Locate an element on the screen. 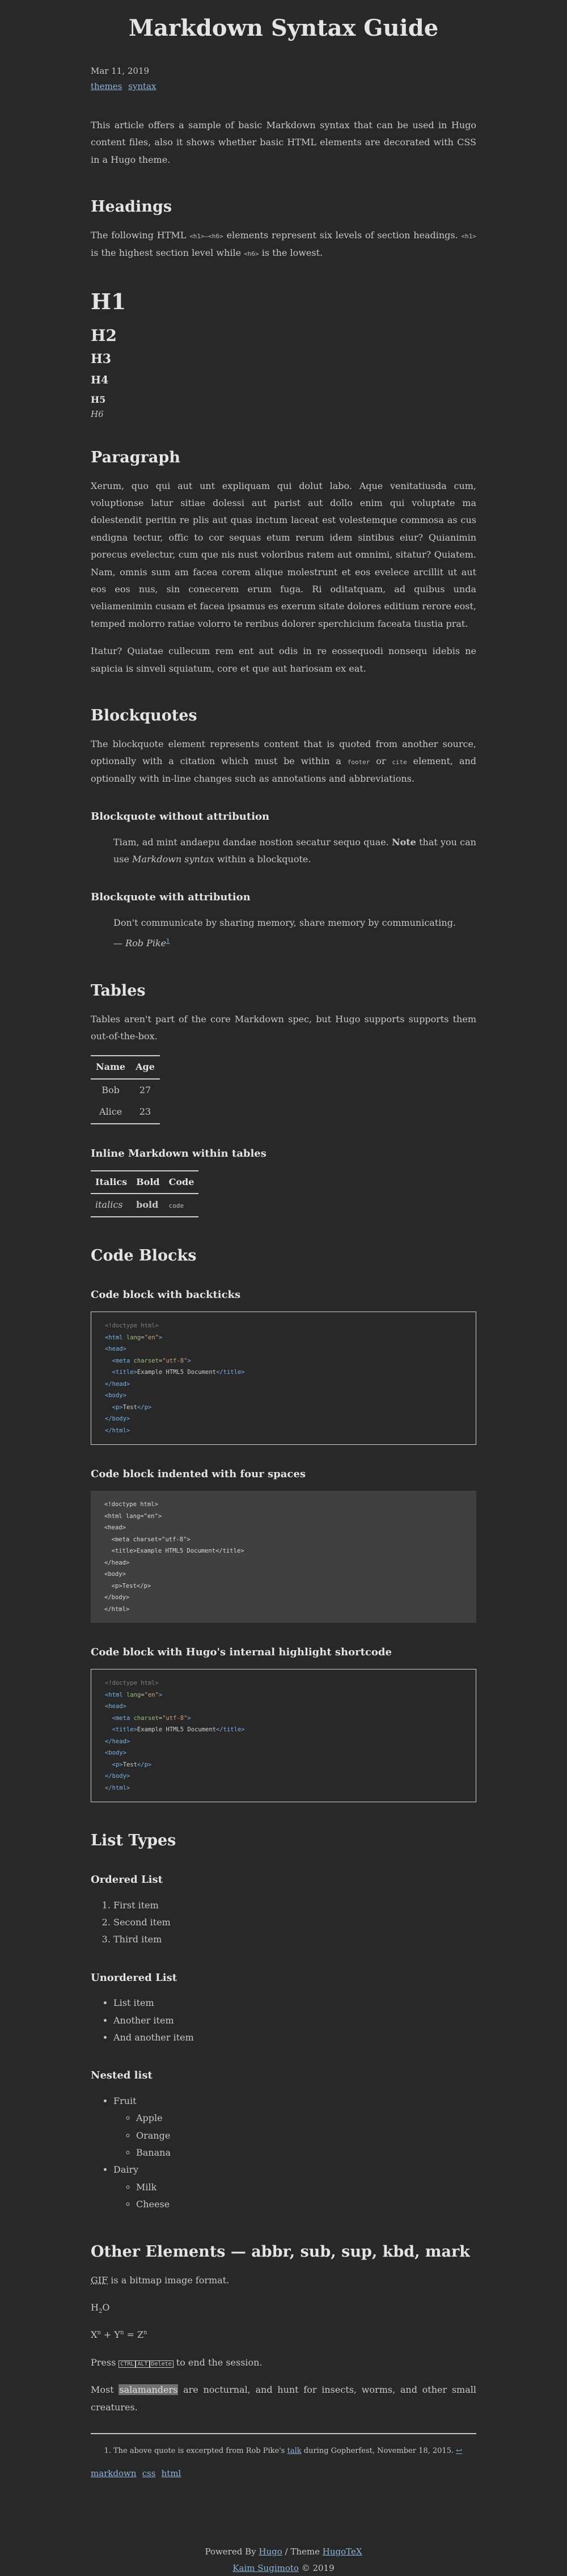  text-span: or is located at coordinates (381, 761).